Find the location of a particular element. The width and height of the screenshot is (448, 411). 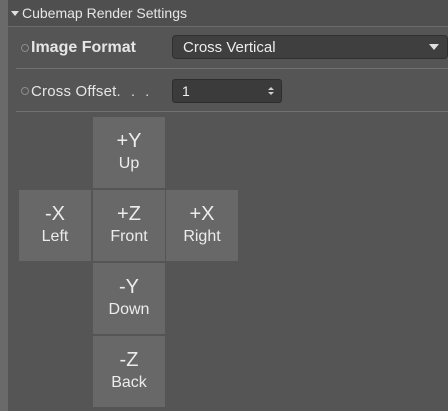

image-format-label: Image Format is located at coordinates (83, 47).